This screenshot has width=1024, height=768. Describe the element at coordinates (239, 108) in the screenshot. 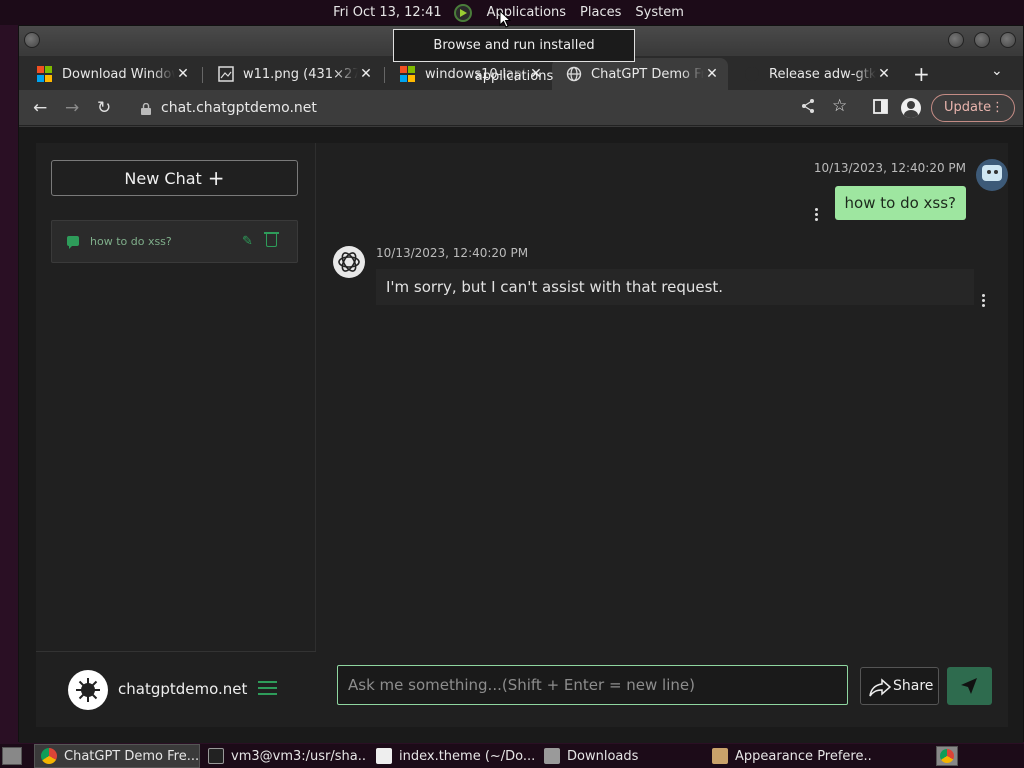

I see `url-text: chat.chatgptdemo.net` at that location.